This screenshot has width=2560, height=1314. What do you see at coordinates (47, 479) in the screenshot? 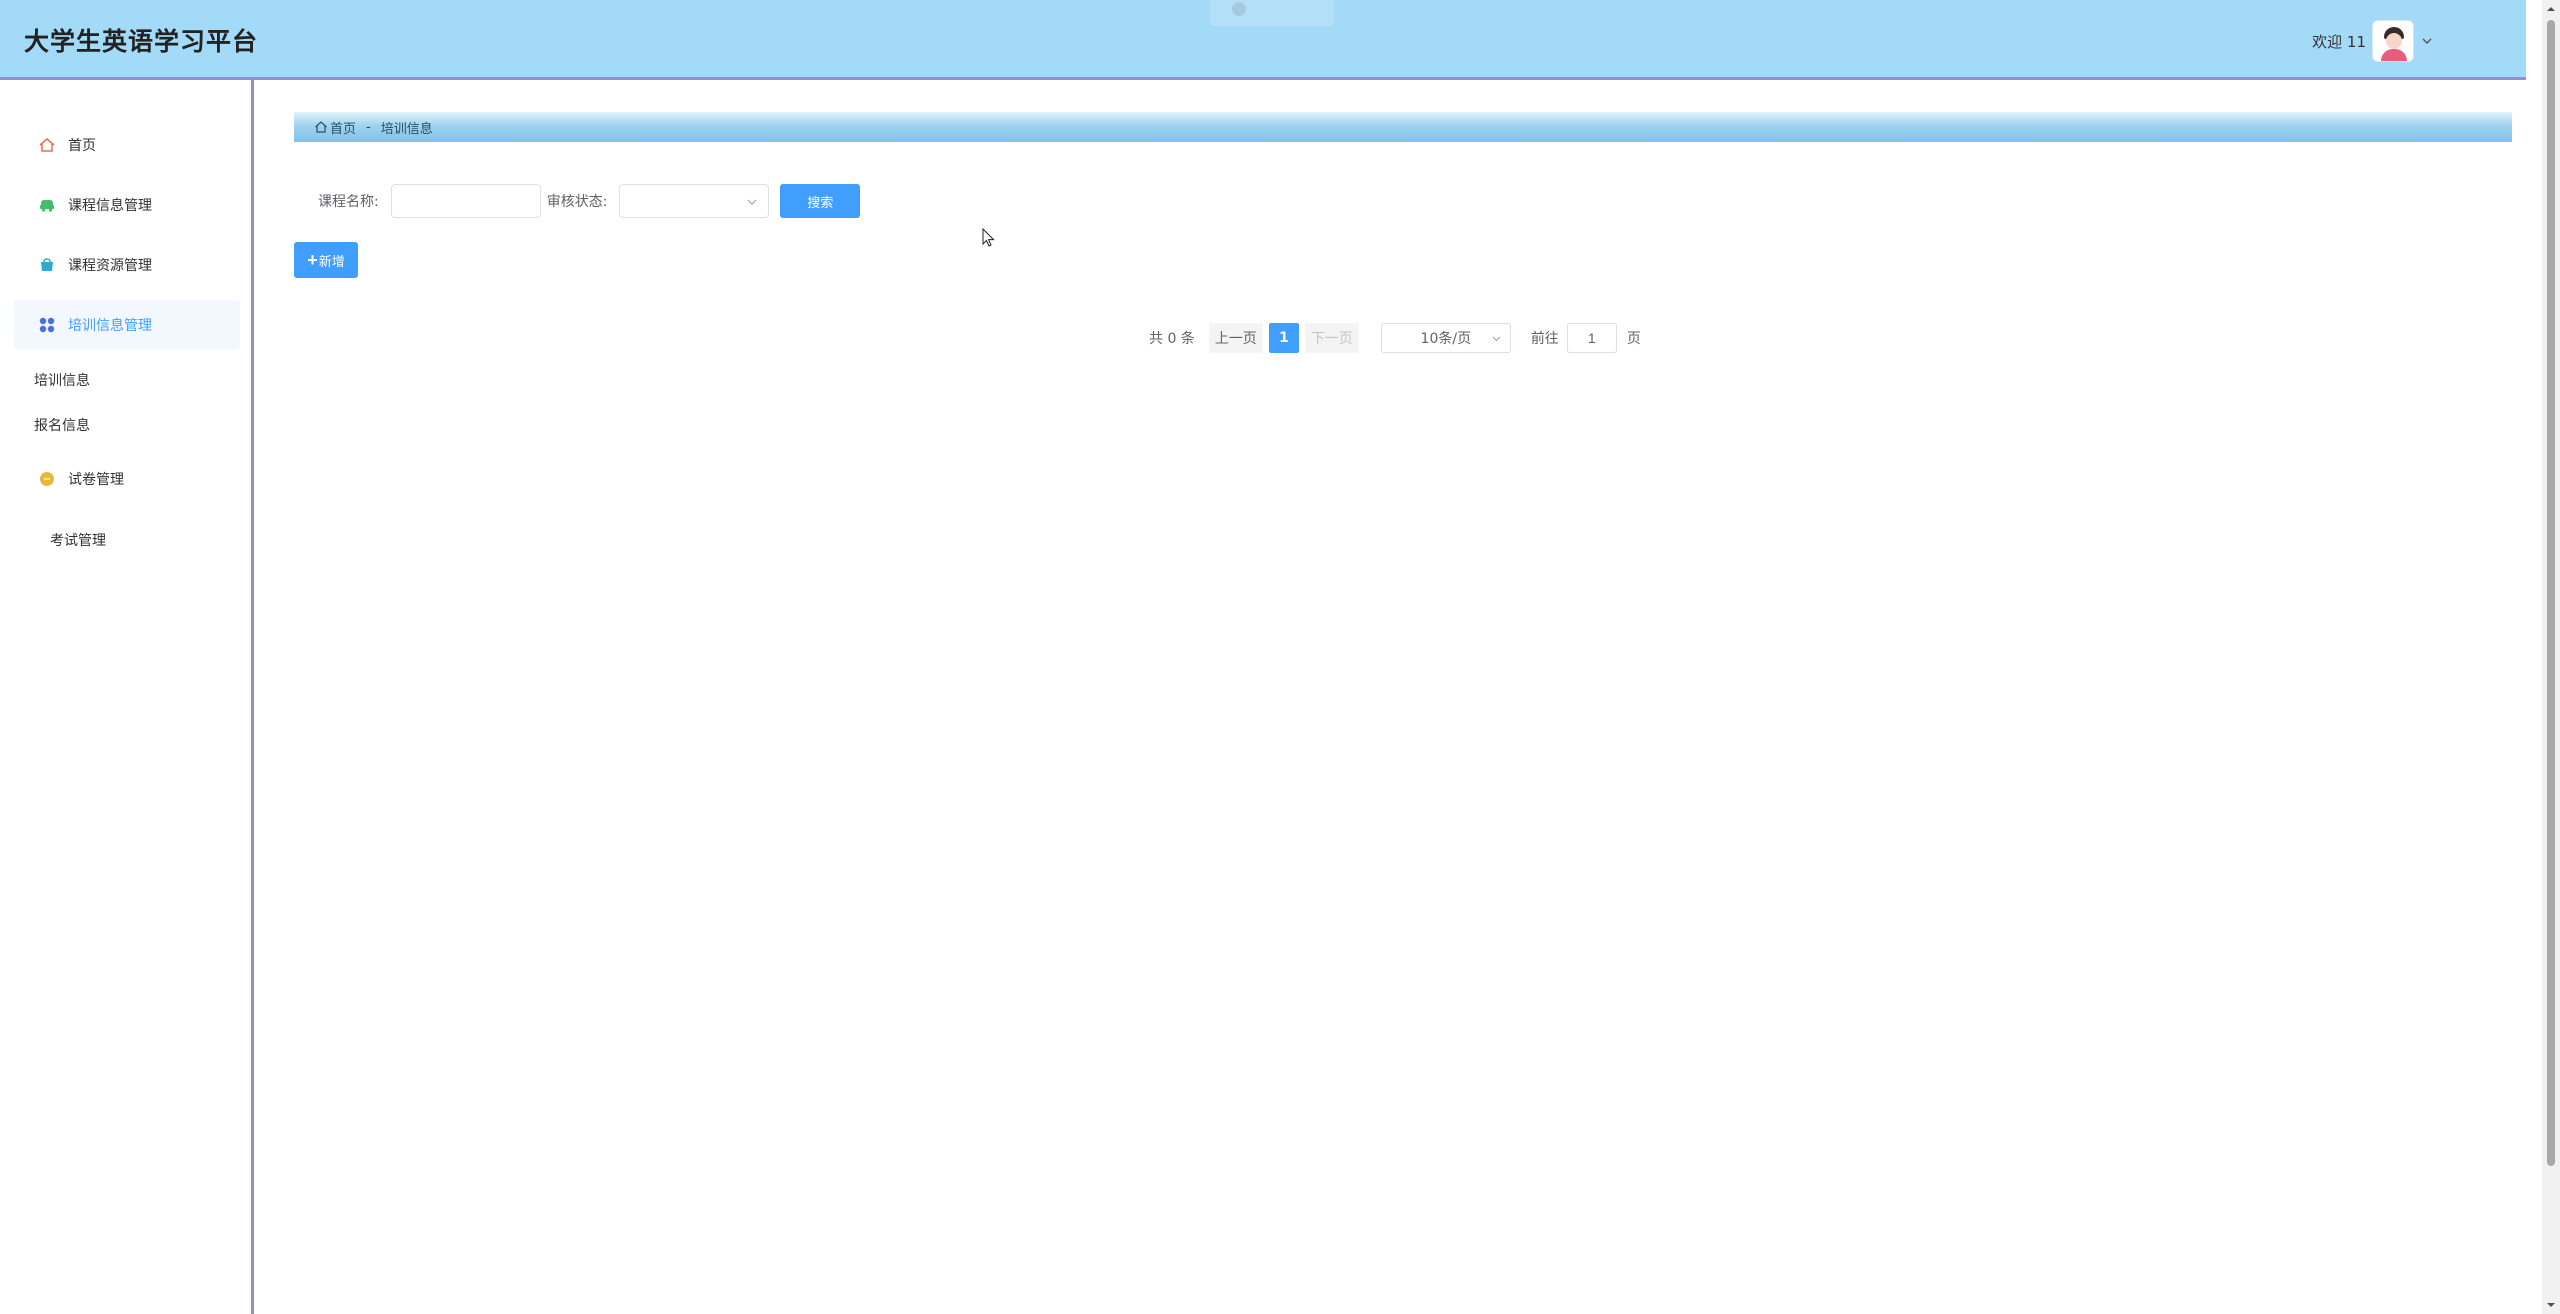
I see `coin-icon` at bounding box center [47, 479].